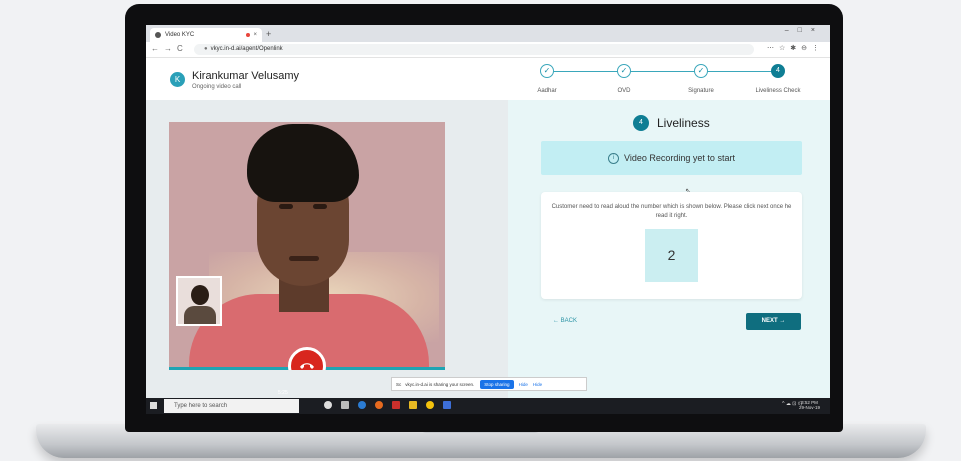  Describe the element at coordinates (153, 405) in the screenshot. I see `windows-start-icon` at that location.